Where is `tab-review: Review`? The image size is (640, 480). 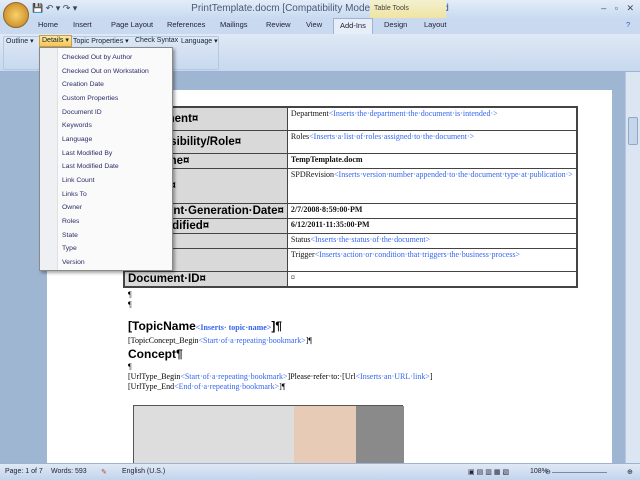 tab-review: Review is located at coordinates (278, 24).